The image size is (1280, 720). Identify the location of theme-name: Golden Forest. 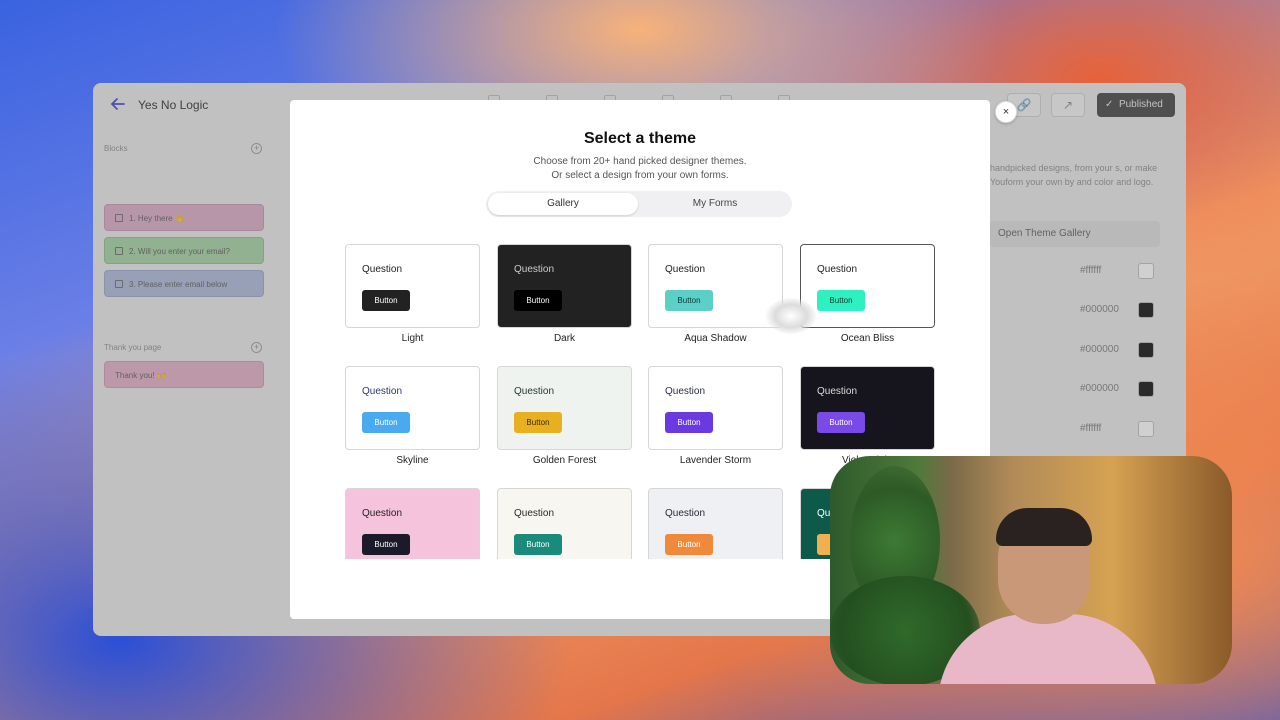
(564, 460).